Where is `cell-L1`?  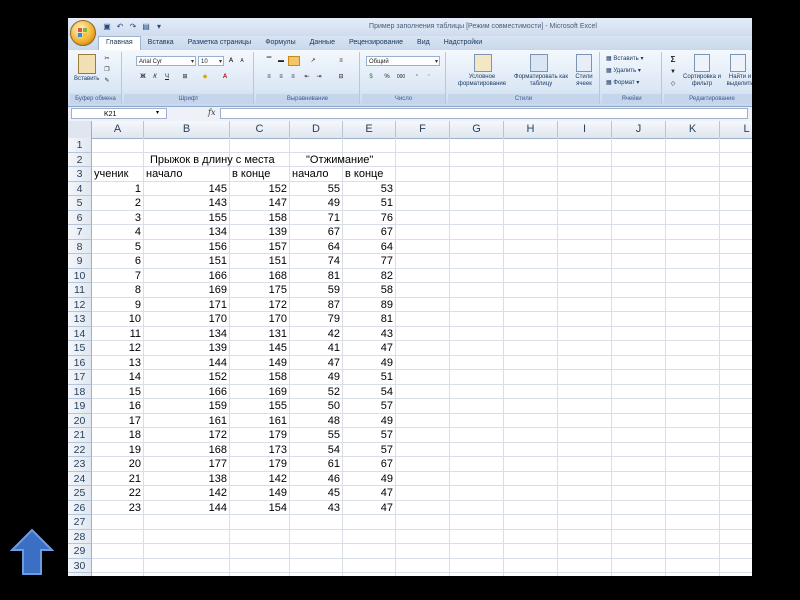
cell-L1 is located at coordinates (736, 145).